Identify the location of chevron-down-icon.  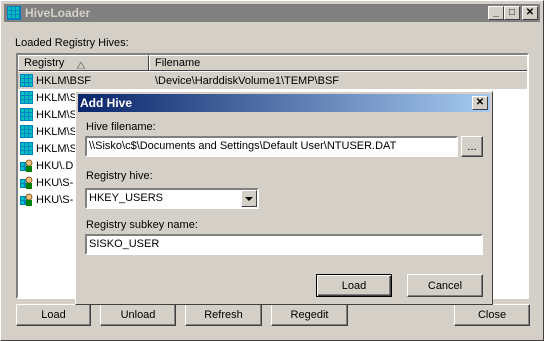
(249, 198).